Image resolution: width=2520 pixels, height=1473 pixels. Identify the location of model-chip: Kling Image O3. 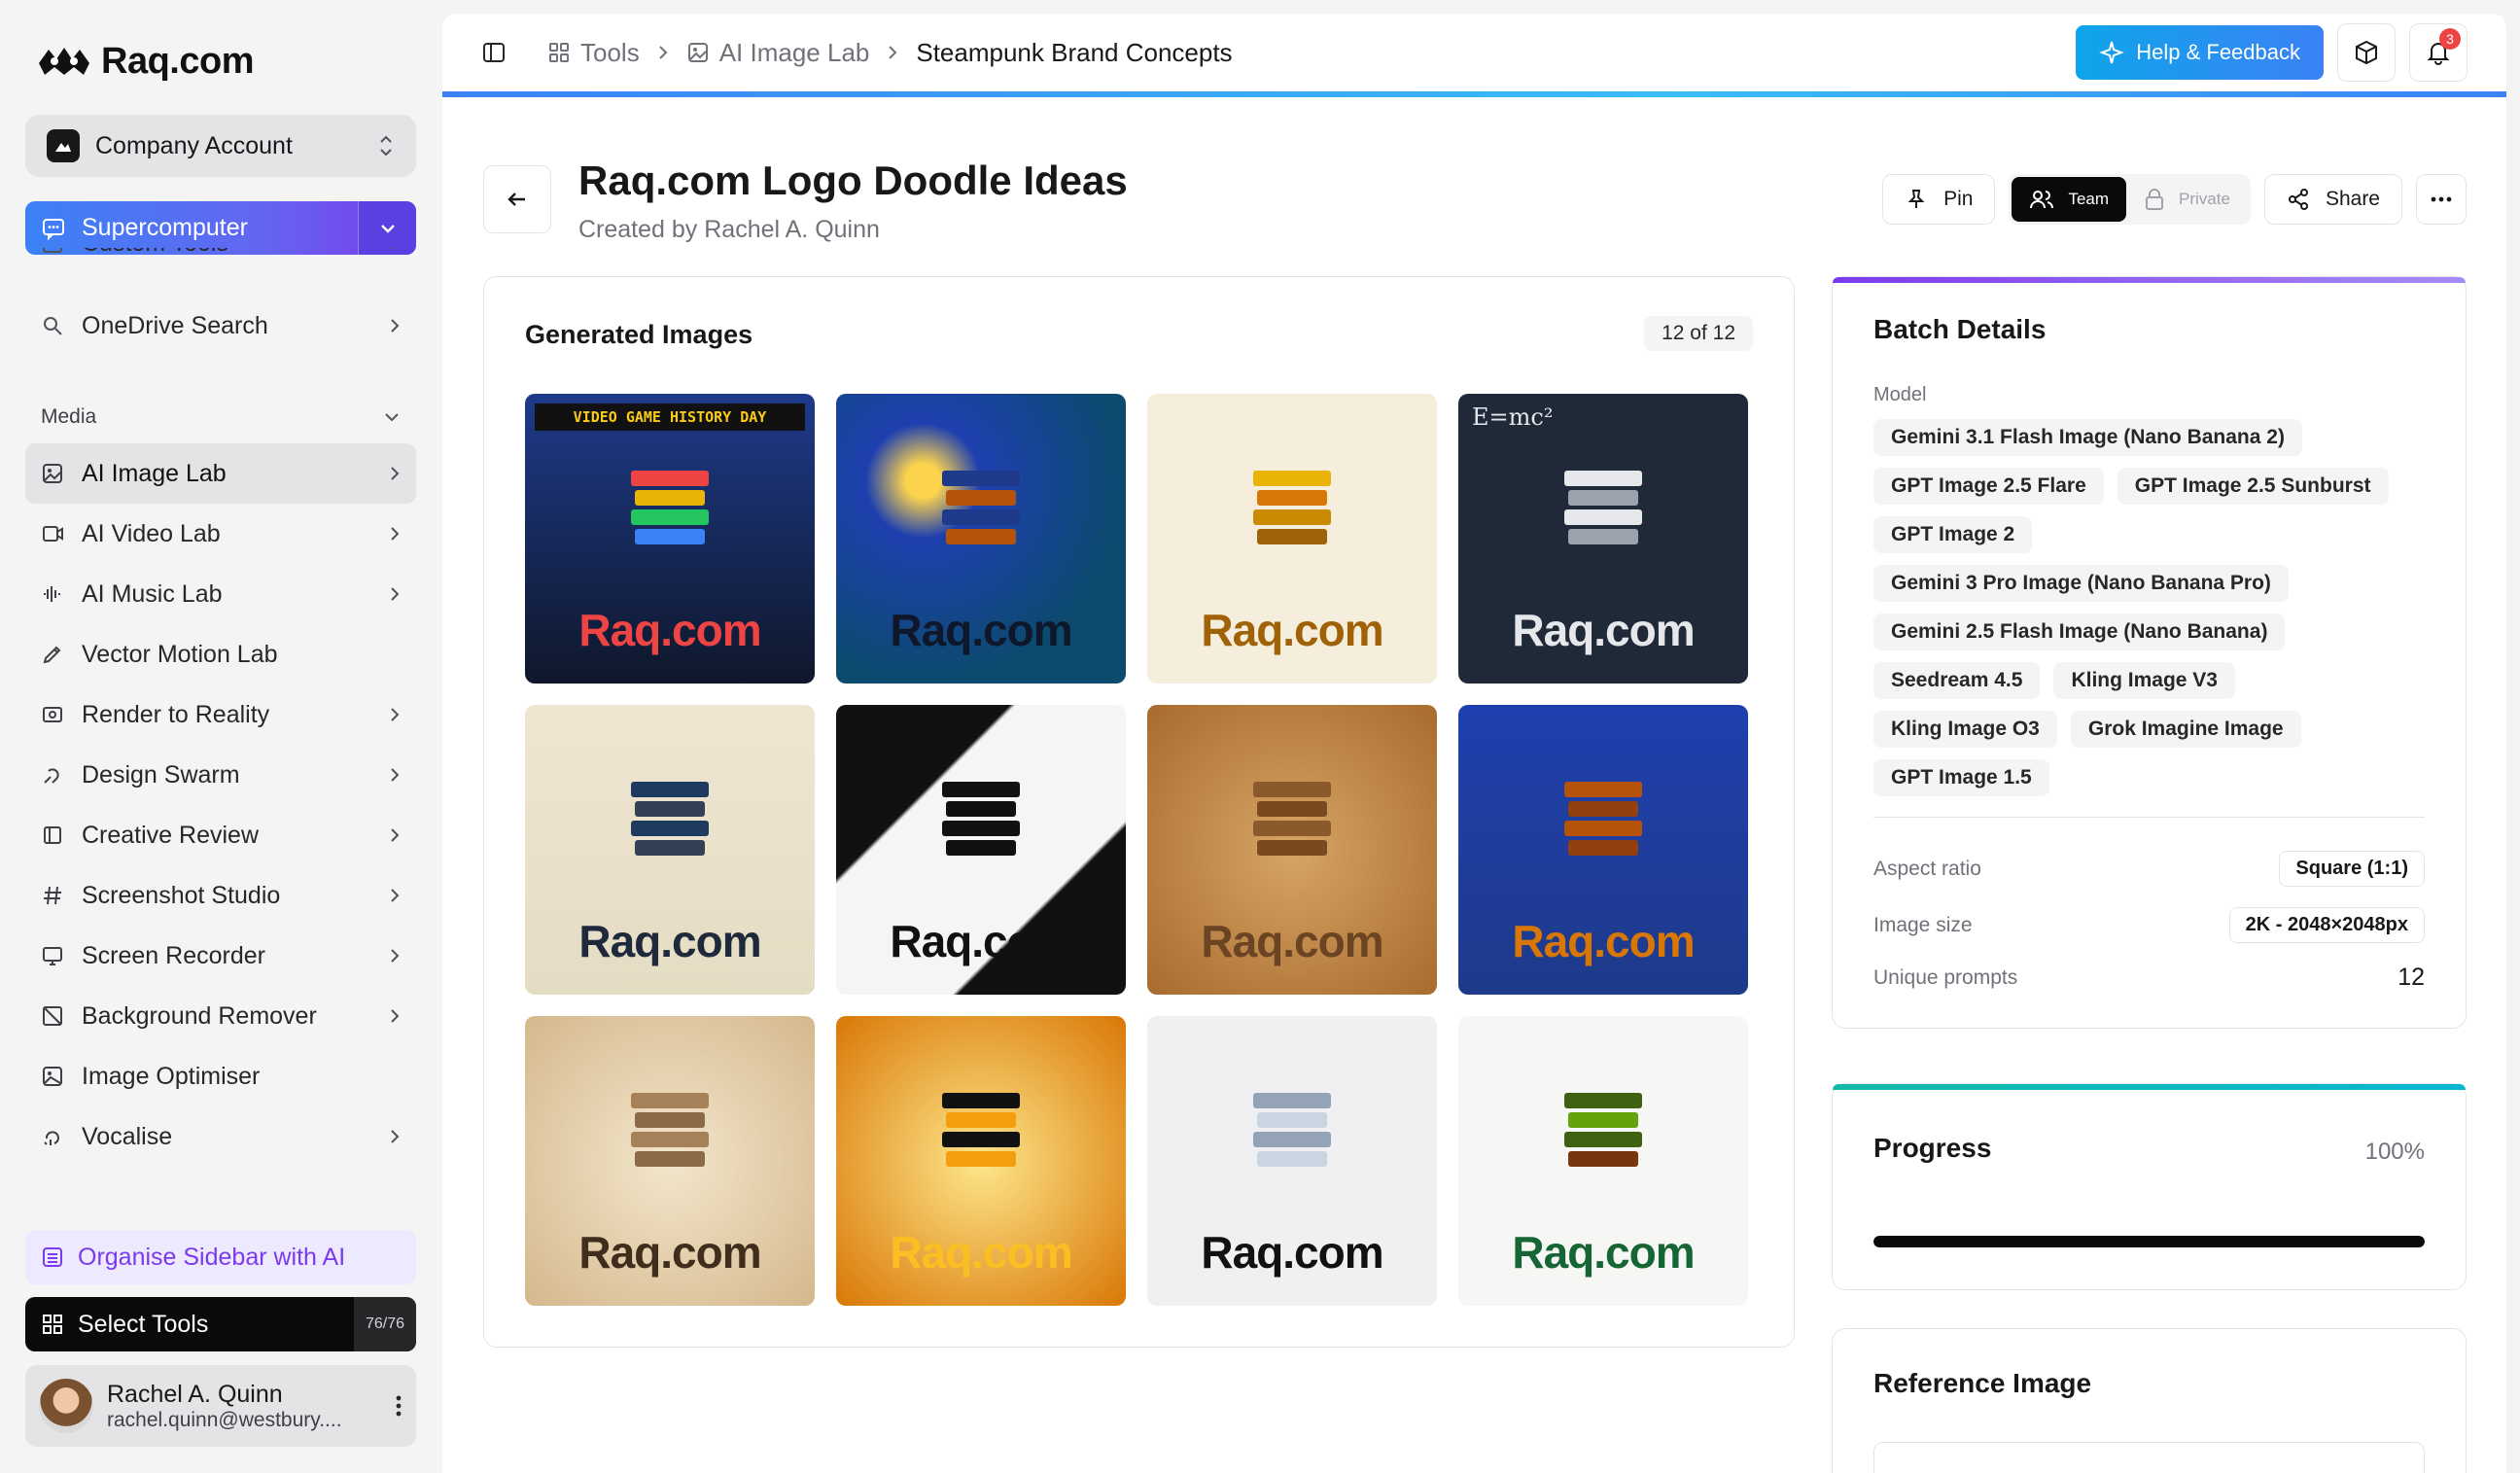
(1965, 729).